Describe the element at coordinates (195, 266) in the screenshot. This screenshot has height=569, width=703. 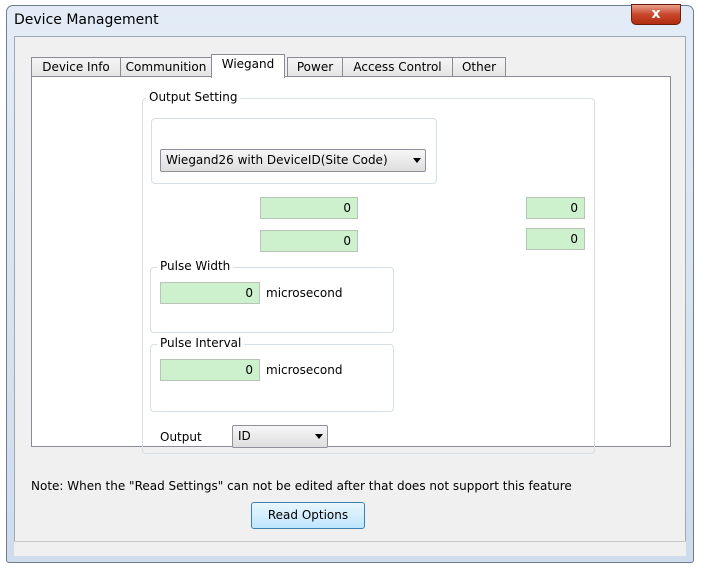
I see `pulse-width-label: Pulse Width` at that location.